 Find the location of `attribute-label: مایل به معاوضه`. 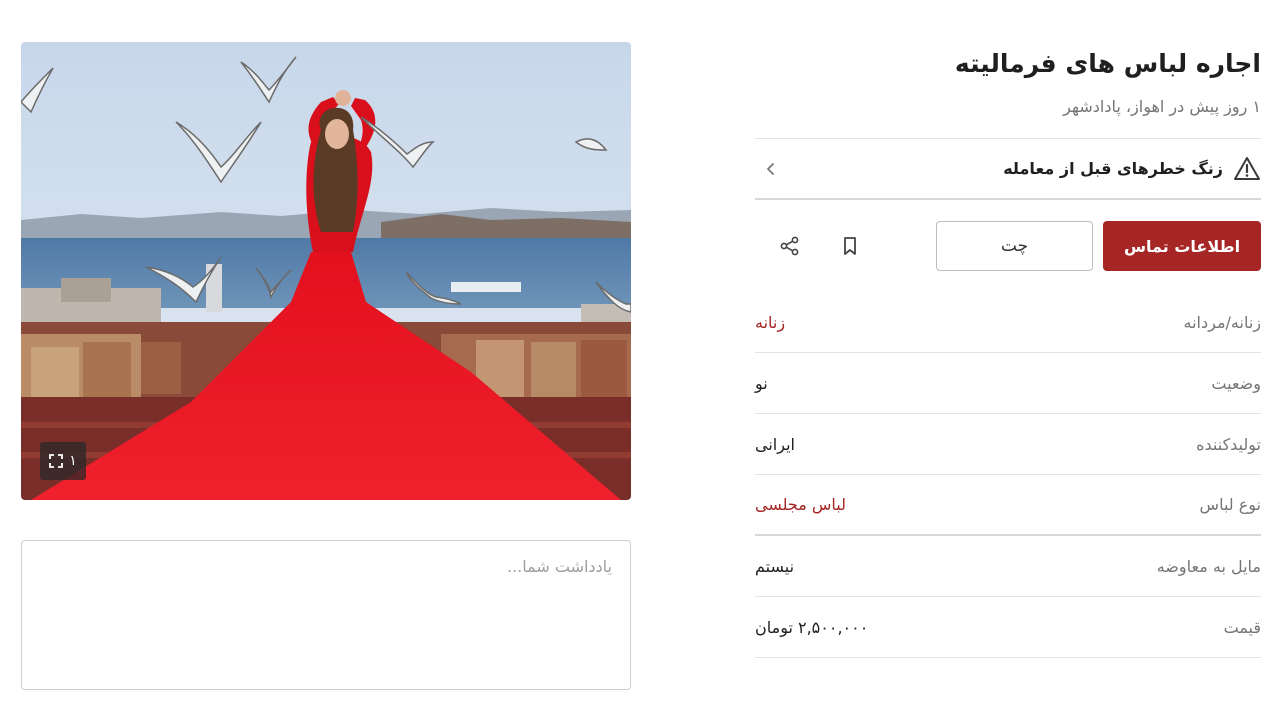

attribute-label: مایل به معاوضه is located at coordinates (1208, 566).